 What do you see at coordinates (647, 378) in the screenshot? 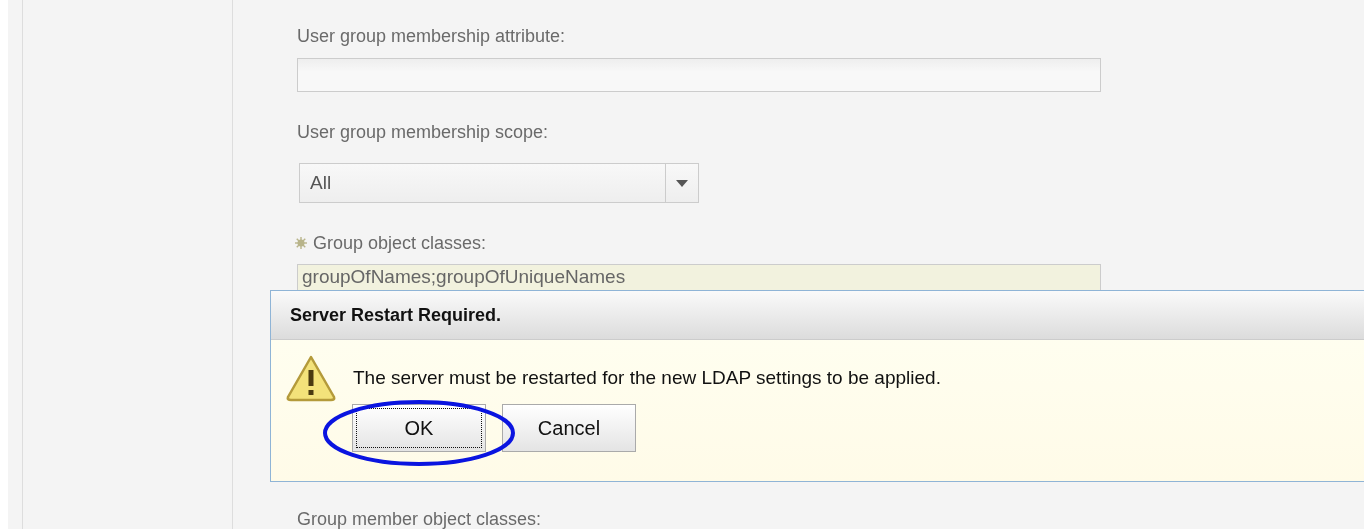
I see `dialog-message: The server must be restarted for the new LDAP settings to be applied.` at bounding box center [647, 378].